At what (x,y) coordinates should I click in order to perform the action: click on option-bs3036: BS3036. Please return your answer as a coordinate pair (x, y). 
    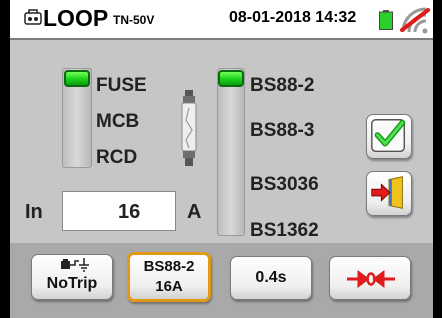
    Looking at the image, I should click on (284, 185).